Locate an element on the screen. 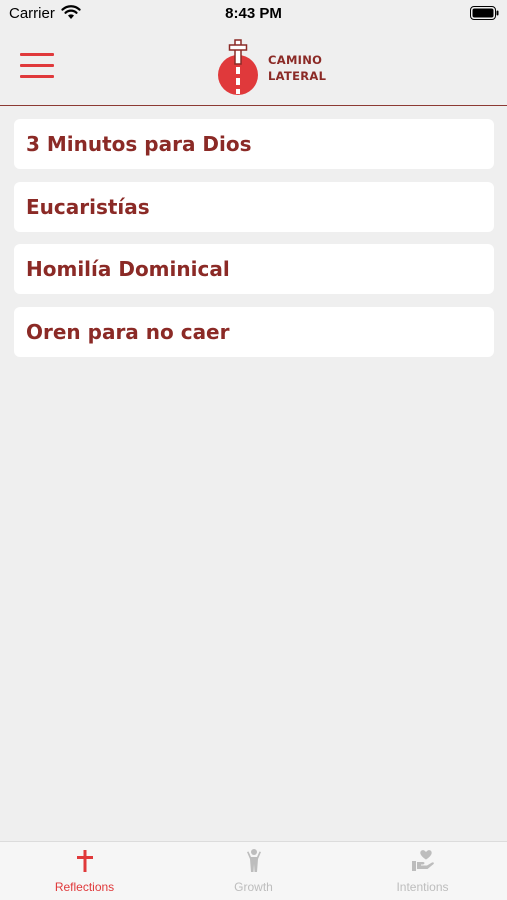 The width and height of the screenshot is (507, 900). list-item-label: Homilía Dominical is located at coordinates (128, 269).